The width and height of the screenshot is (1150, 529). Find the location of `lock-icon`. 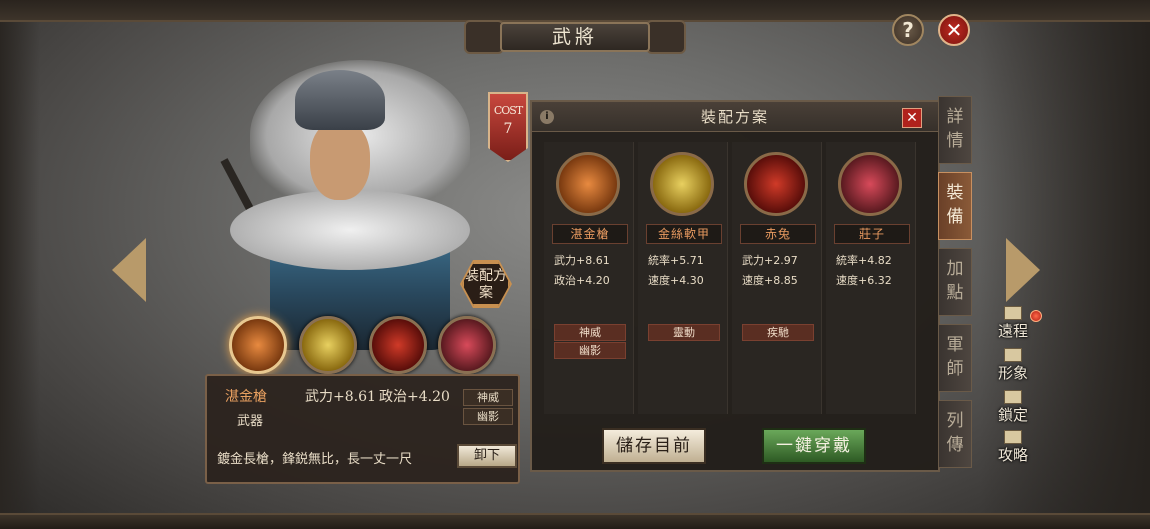

lock-icon is located at coordinates (1013, 397).